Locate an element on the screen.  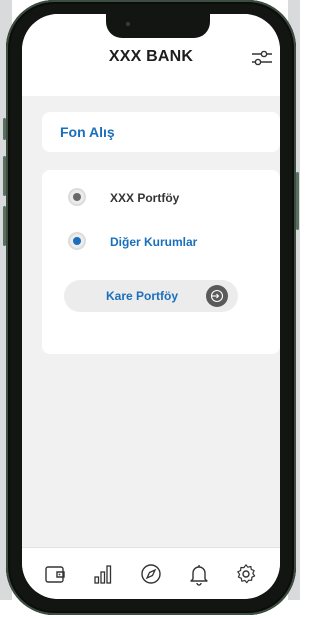
app-title: XXX BANK is located at coordinates (151, 56).